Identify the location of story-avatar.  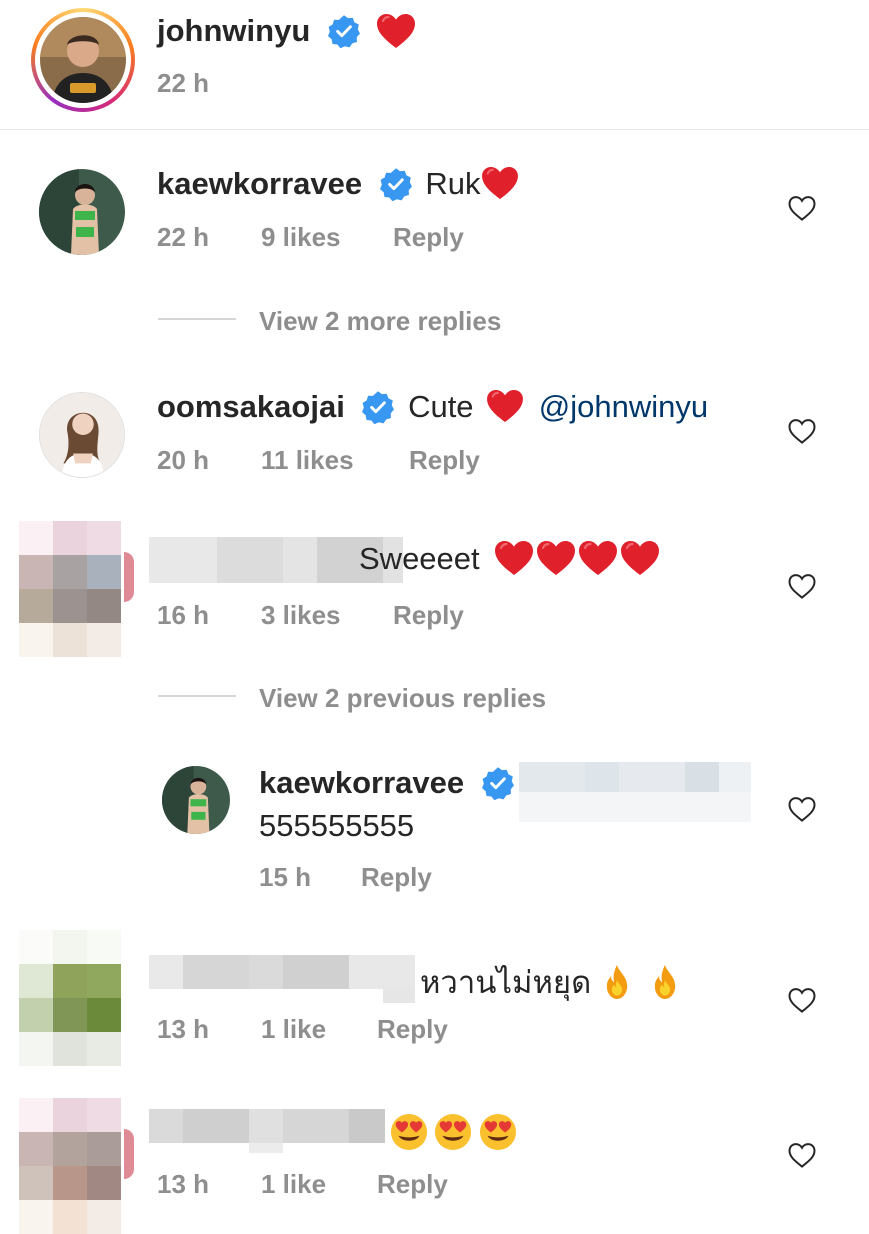
(83, 60).